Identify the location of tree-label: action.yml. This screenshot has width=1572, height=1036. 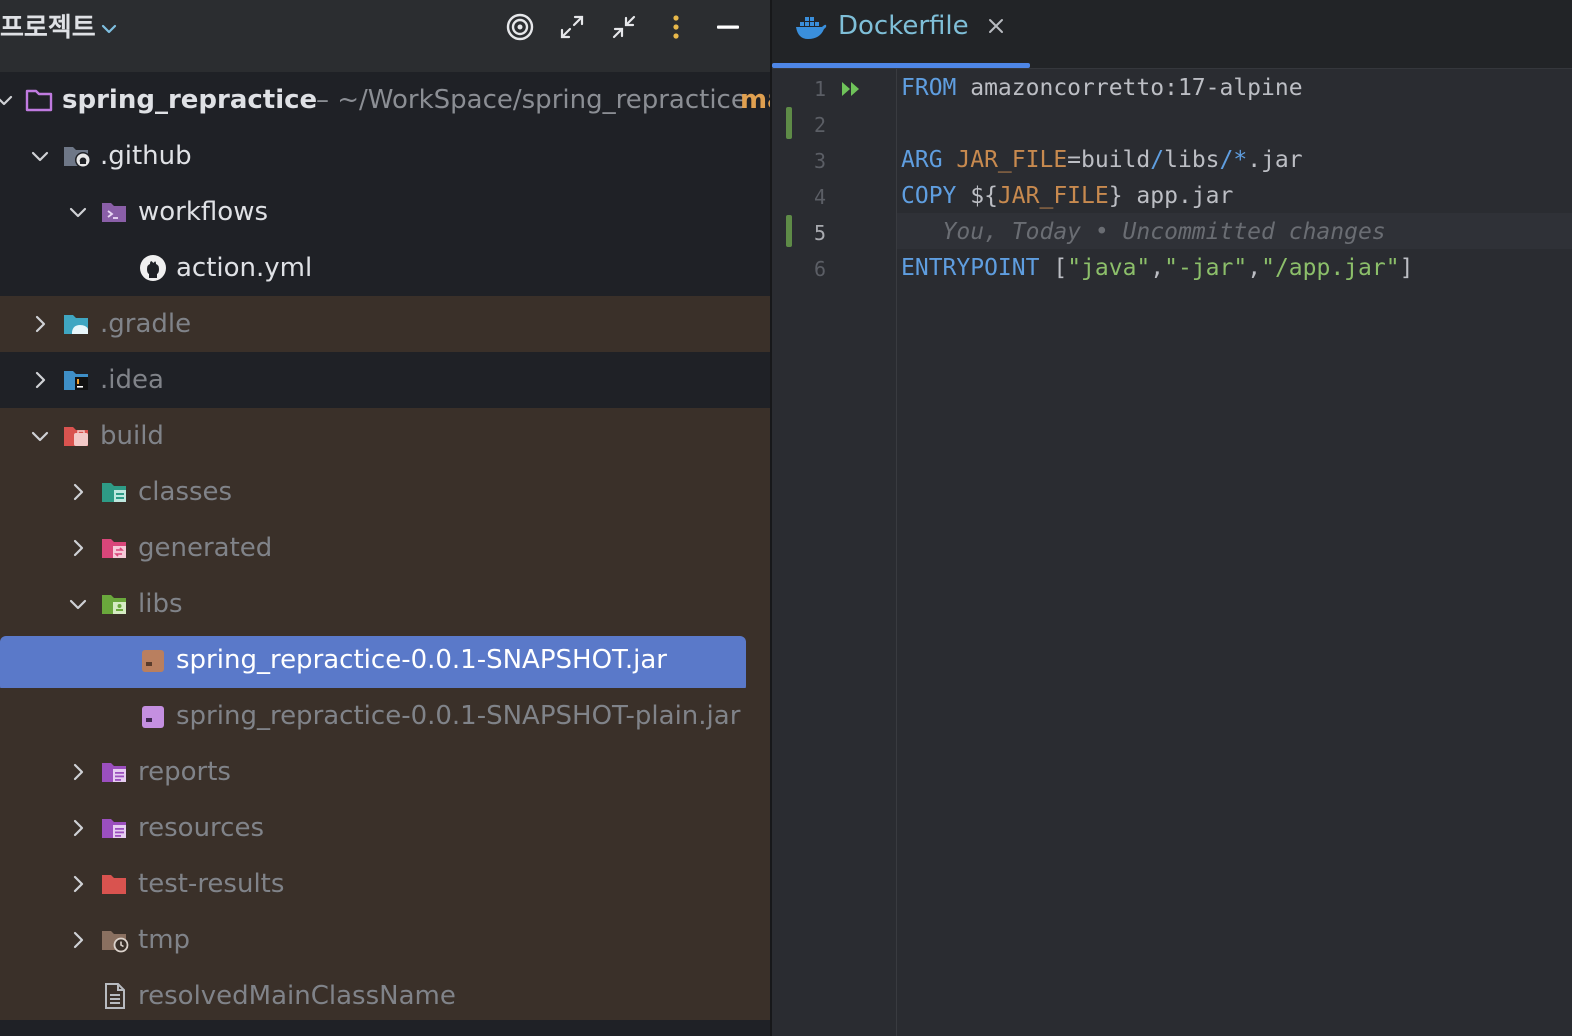
(244, 268).